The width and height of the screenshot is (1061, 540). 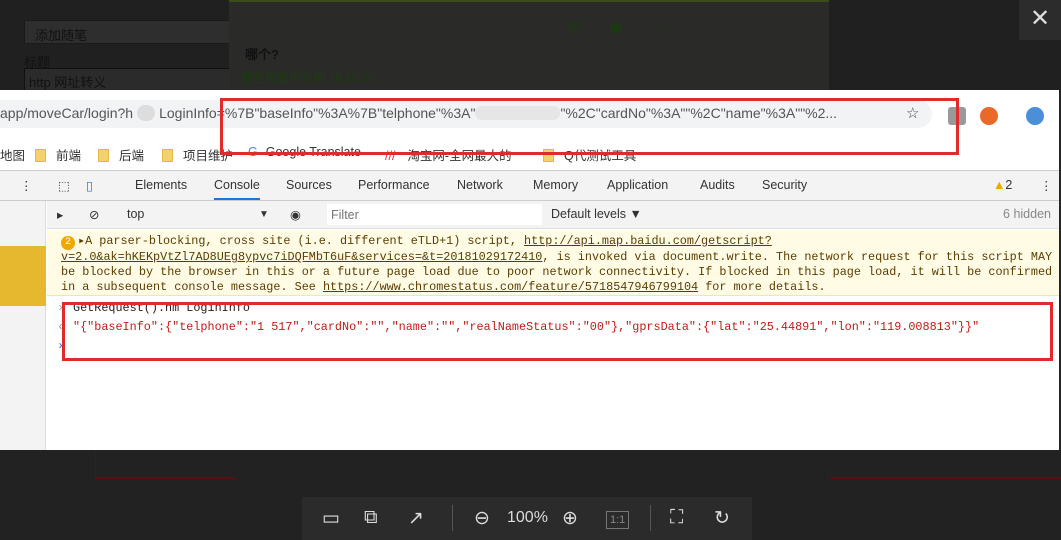 I want to click on video-icon: ■, so click(x=616, y=28).